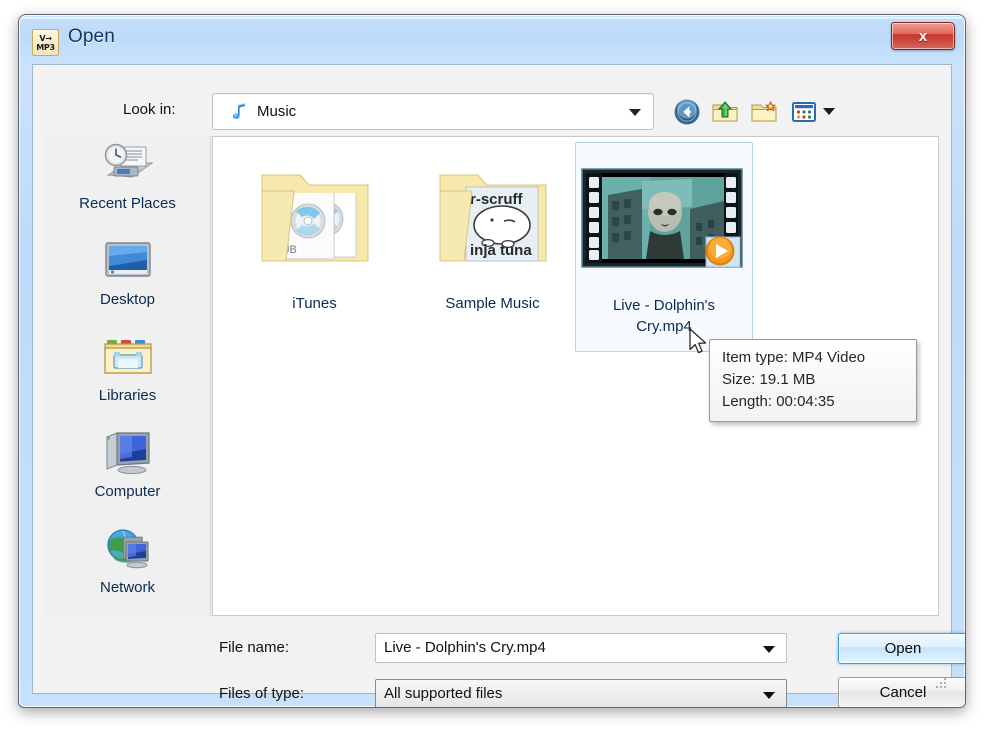  I want to click on sidebar-item-recent-places: Recent Places, so click(127, 184).